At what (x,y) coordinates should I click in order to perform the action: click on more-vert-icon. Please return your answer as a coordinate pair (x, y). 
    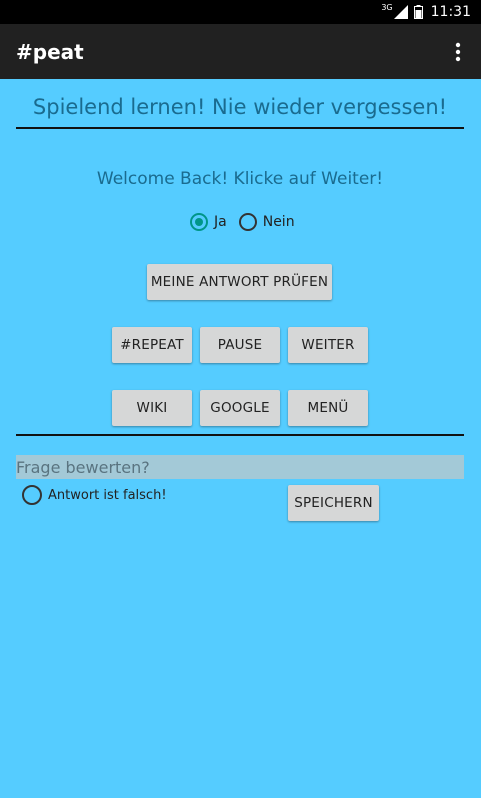
    Looking at the image, I should click on (458, 52).